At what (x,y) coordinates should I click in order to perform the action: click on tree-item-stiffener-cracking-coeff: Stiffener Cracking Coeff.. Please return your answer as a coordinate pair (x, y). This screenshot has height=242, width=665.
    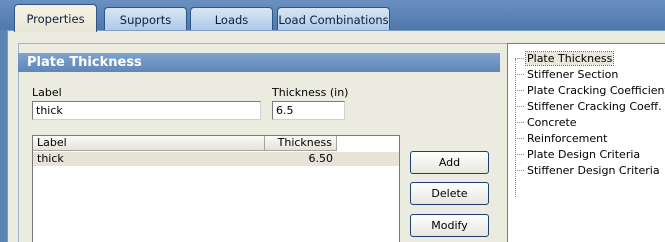
    Looking at the image, I should click on (589, 106).